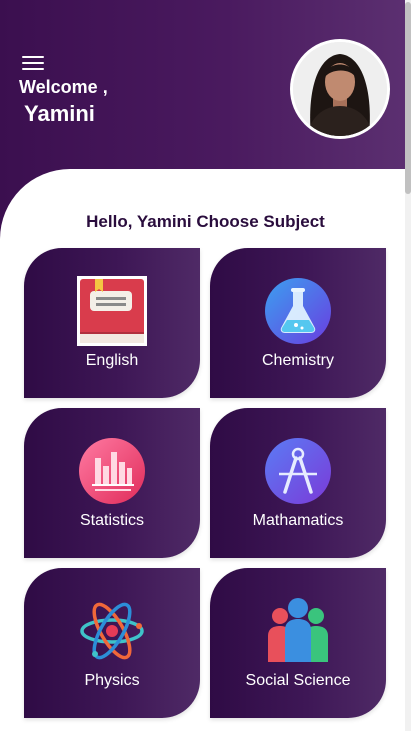  I want to click on subject-card-physics: Physics, so click(112, 643).